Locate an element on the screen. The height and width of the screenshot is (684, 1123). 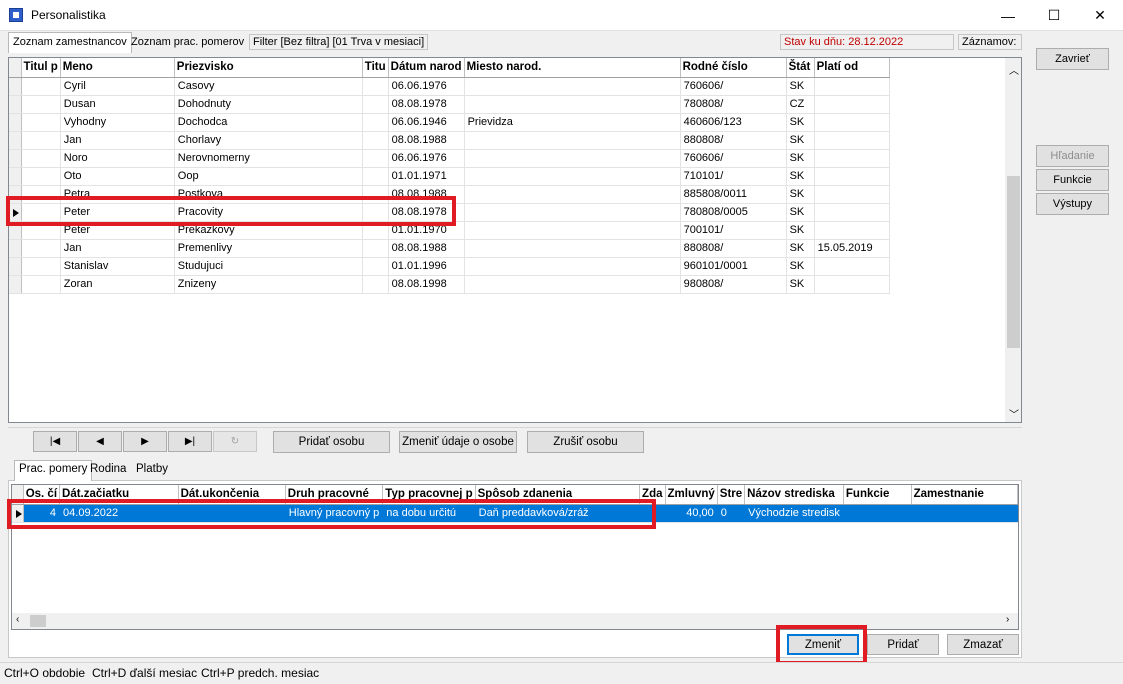
next-record-button: ▶ is located at coordinates (145, 441).